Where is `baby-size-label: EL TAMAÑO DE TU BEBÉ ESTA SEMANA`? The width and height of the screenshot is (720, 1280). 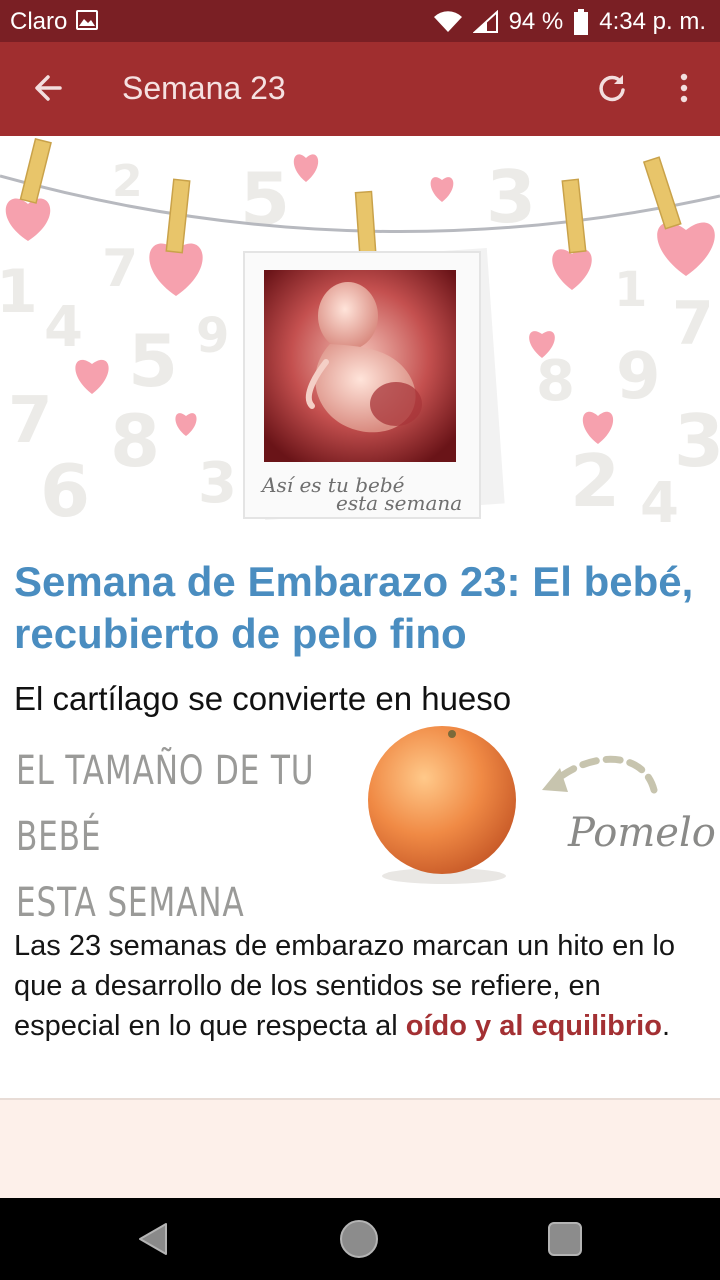
baby-size-label: EL TAMAÑO DE TU BEBÉ ESTA SEMANA is located at coordinates (195, 837).